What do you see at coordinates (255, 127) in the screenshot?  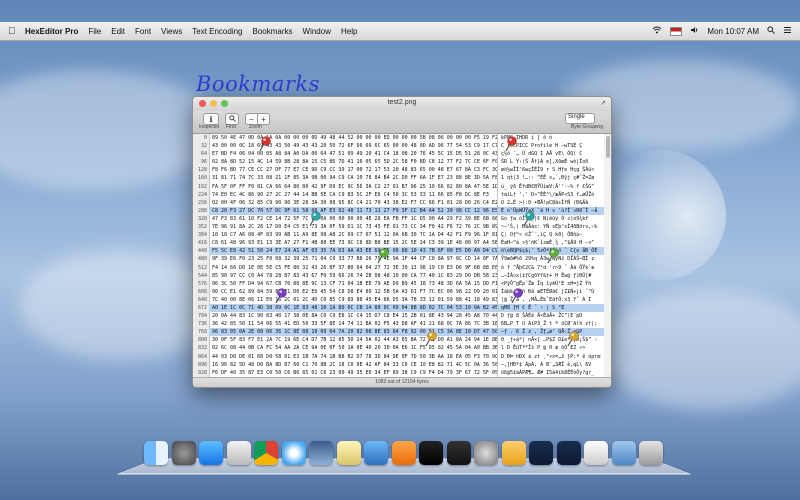 I see `zoom-label: Zoom` at bounding box center [255, 127].